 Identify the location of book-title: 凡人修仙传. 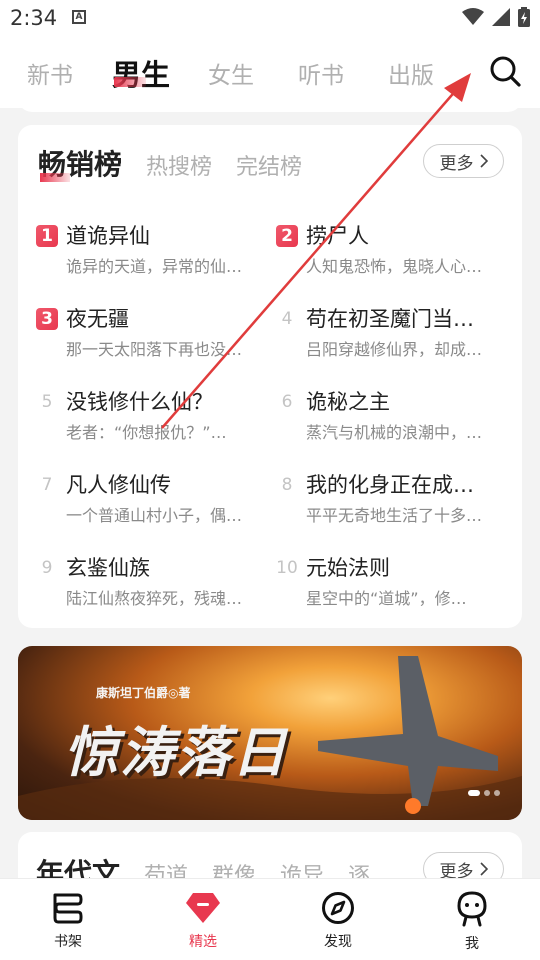
(118, 485).